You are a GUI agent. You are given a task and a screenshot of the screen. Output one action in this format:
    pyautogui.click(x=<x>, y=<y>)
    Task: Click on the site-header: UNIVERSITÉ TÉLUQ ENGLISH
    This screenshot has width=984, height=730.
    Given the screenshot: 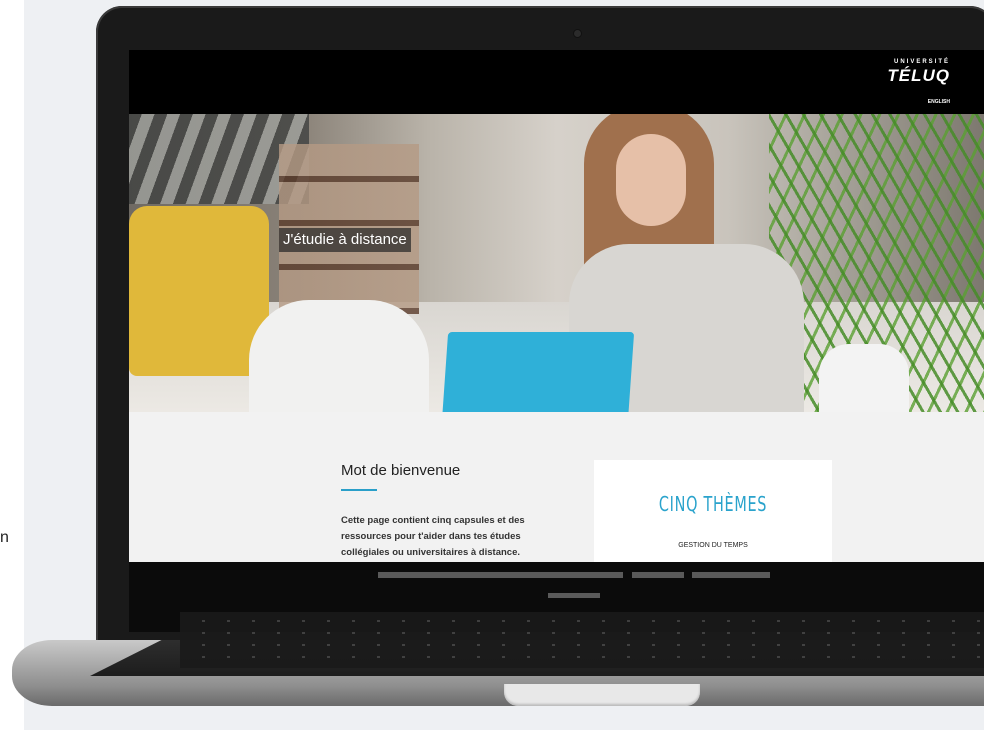 What is the action you would take?
    pyautogui.click(x=556, y=82)
    